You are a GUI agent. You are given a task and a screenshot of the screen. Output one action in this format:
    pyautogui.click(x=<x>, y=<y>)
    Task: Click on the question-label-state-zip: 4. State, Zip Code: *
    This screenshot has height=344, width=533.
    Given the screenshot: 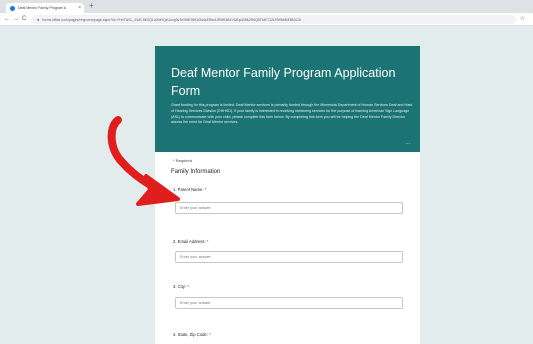 What is the action you would take?
    pyautogui.click(x=192, y=334)
    